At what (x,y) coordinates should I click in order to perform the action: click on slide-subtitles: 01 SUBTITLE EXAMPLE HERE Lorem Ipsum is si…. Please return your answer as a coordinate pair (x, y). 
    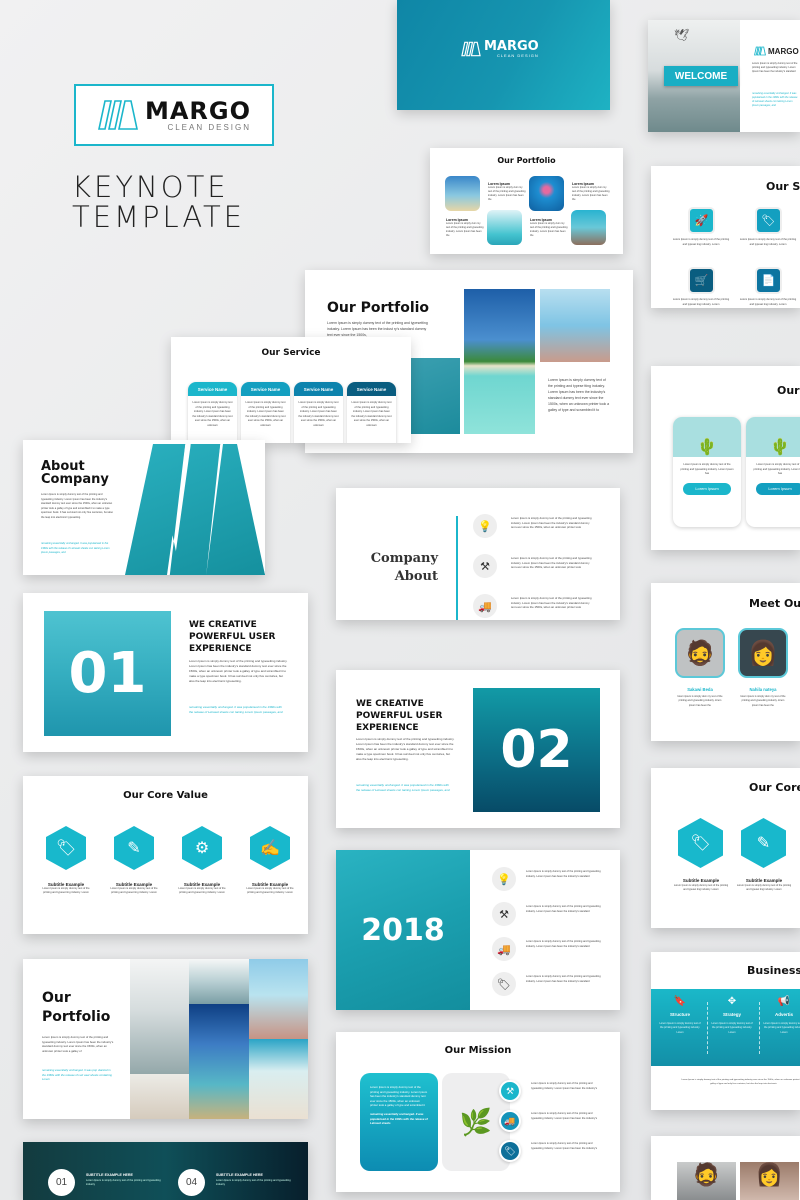
    Looking at the image, I should click on (165, 1171).